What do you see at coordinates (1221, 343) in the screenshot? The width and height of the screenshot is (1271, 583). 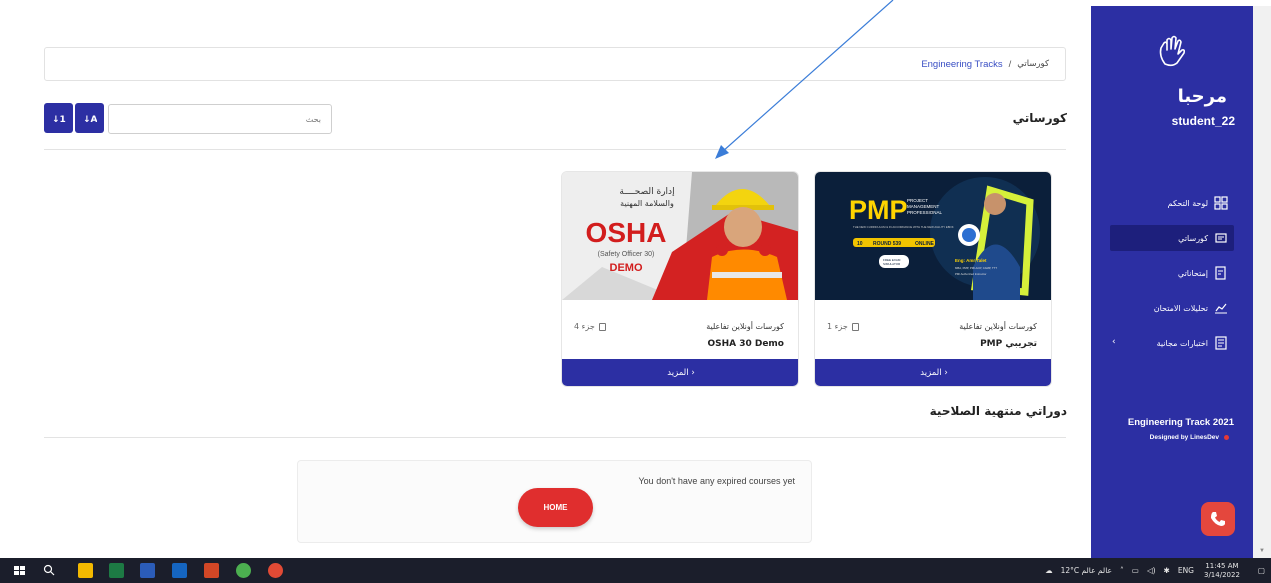 I see `free-exam-icon` at bounding box center [1221, 343].